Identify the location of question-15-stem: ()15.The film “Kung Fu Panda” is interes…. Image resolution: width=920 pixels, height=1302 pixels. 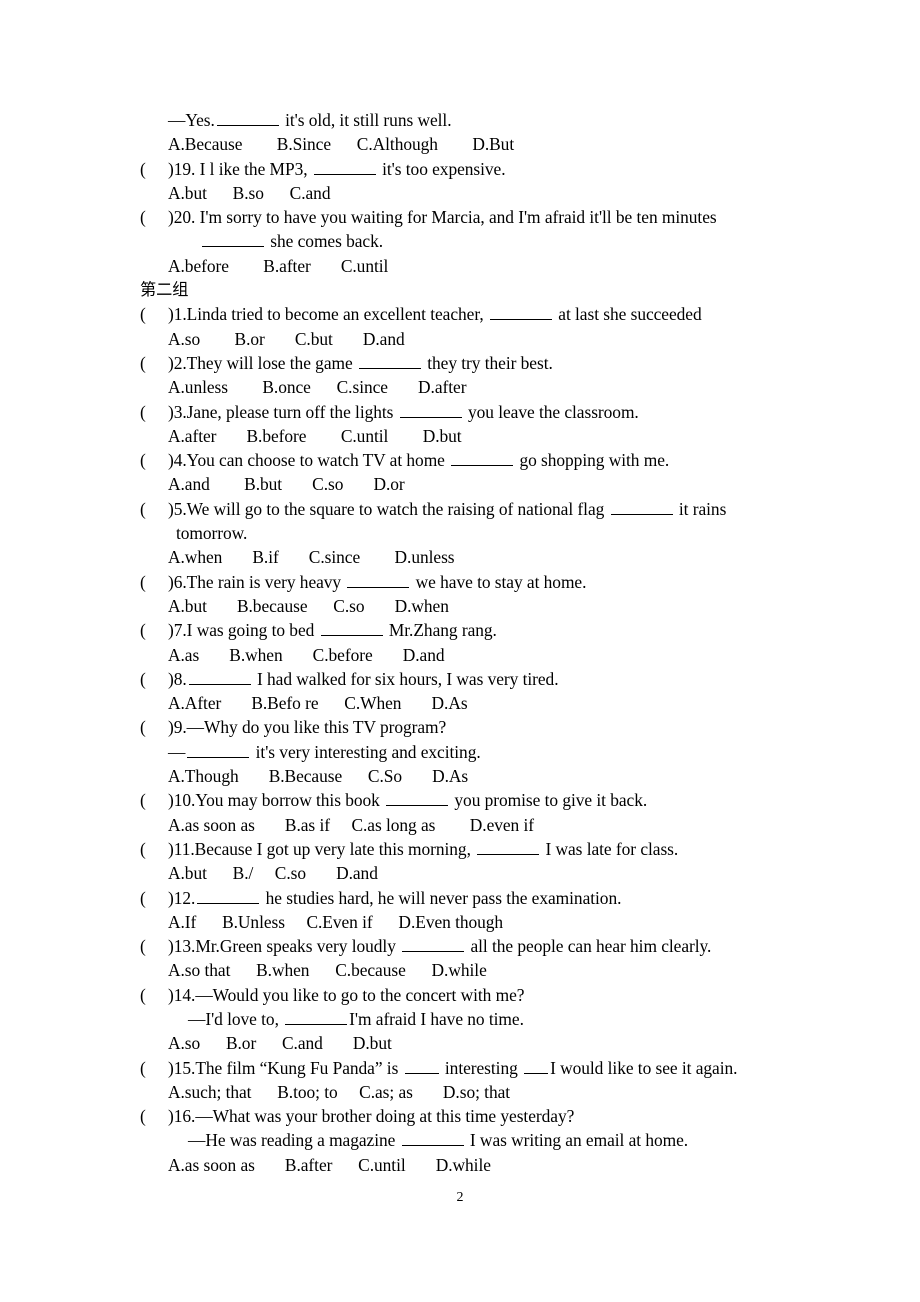
(470, 1068).